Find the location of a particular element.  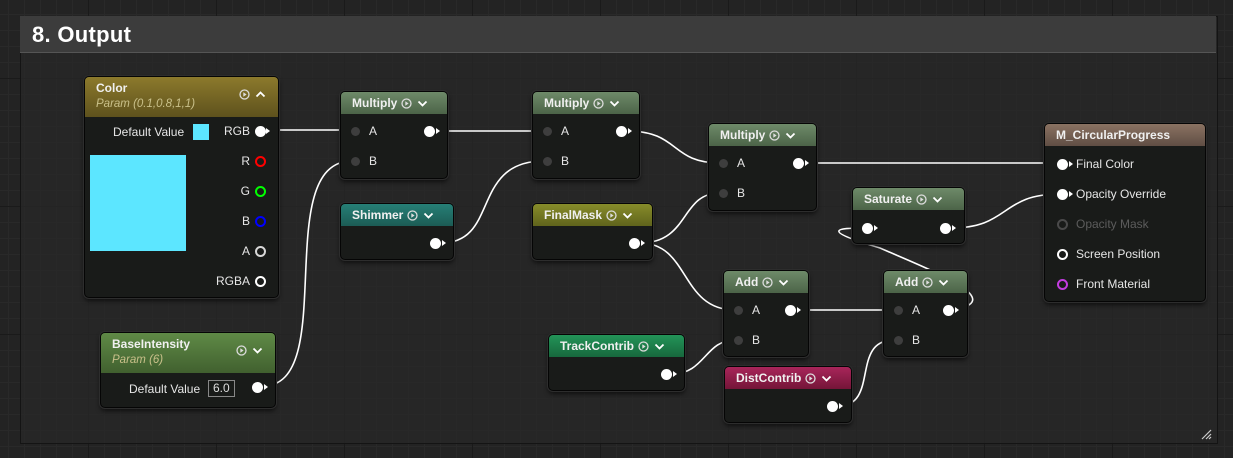

add-2-out-arrow is located at coordinates (957, 310).